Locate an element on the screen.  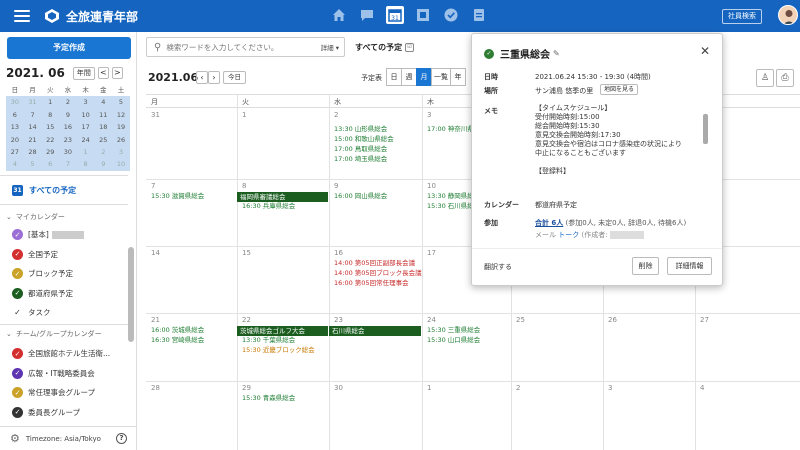
mini-calendar-day: 10 is located at coordinates (121, 164).